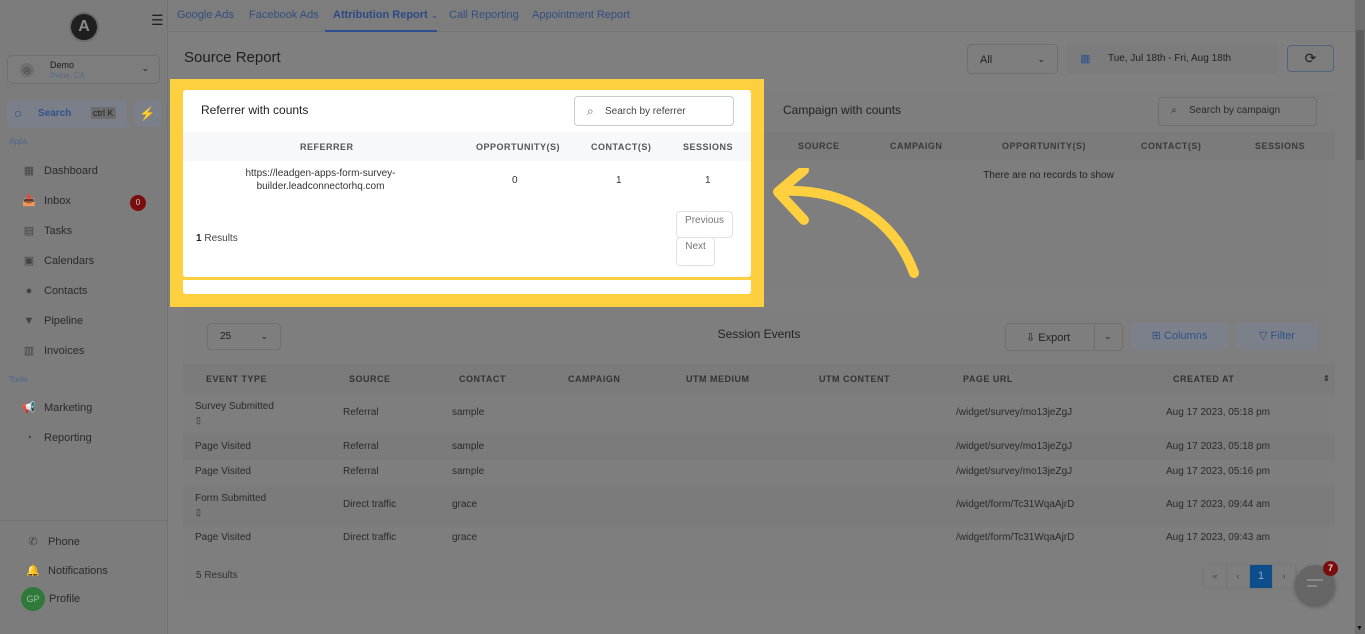  What do you see at coordinates (1171, 146) in the screenshot?
I see `column-header: CONTACT(S)` at bounding box center [1171, 146].